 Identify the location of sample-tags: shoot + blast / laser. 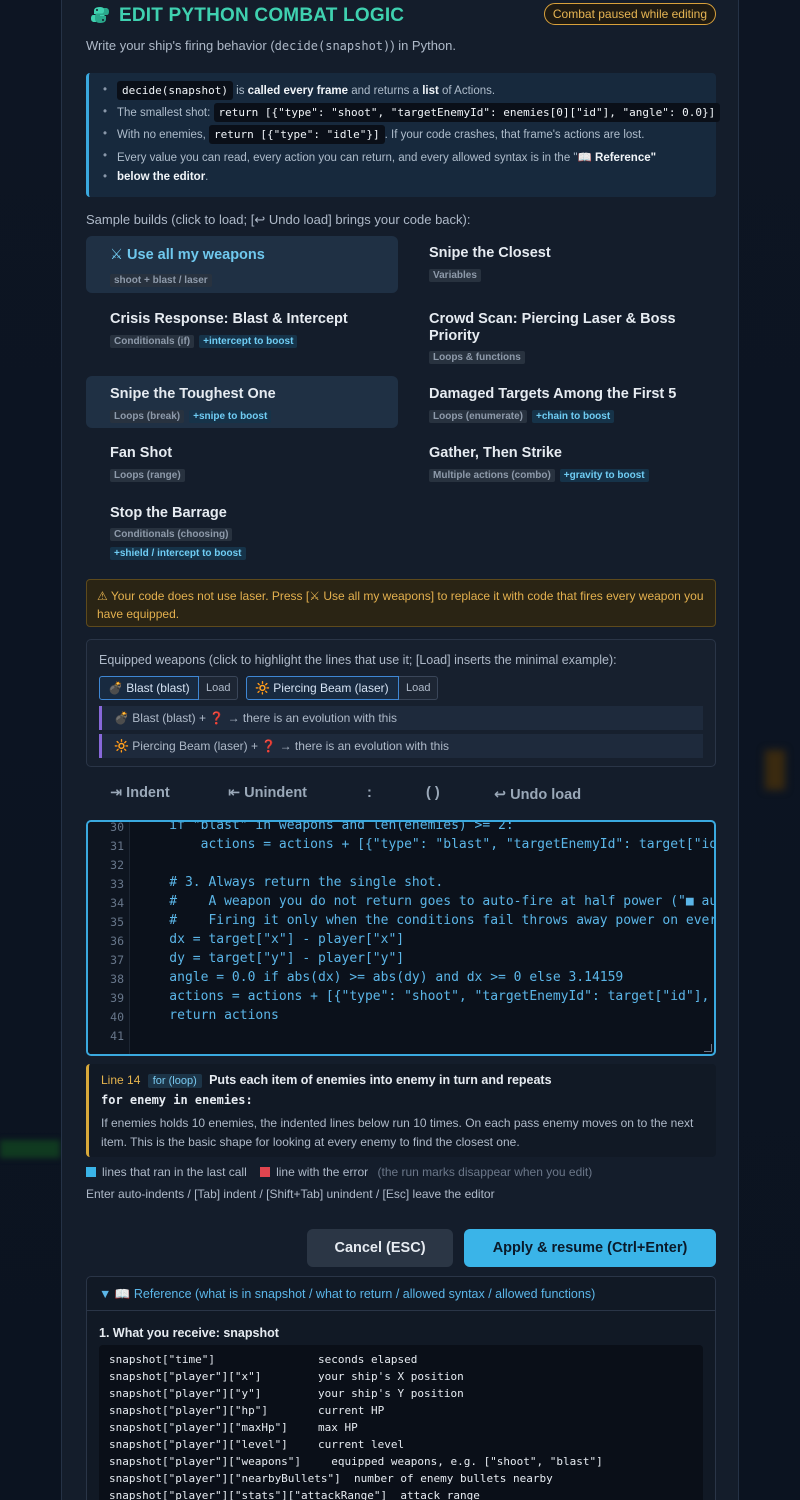
(163, 279).